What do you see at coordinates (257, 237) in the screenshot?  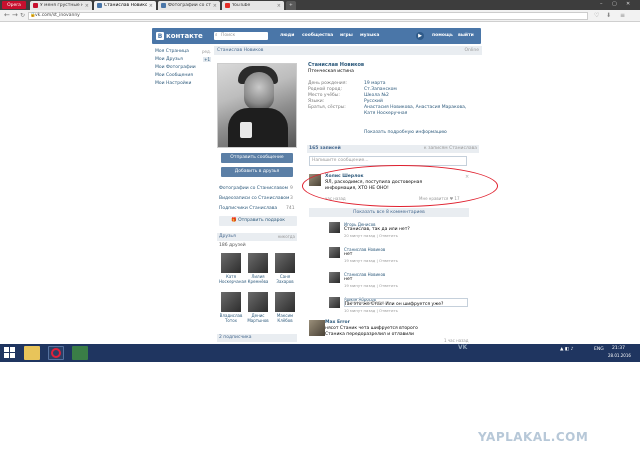 I see `friends-header: Друзья никогда` at bounding box center [257, 237].